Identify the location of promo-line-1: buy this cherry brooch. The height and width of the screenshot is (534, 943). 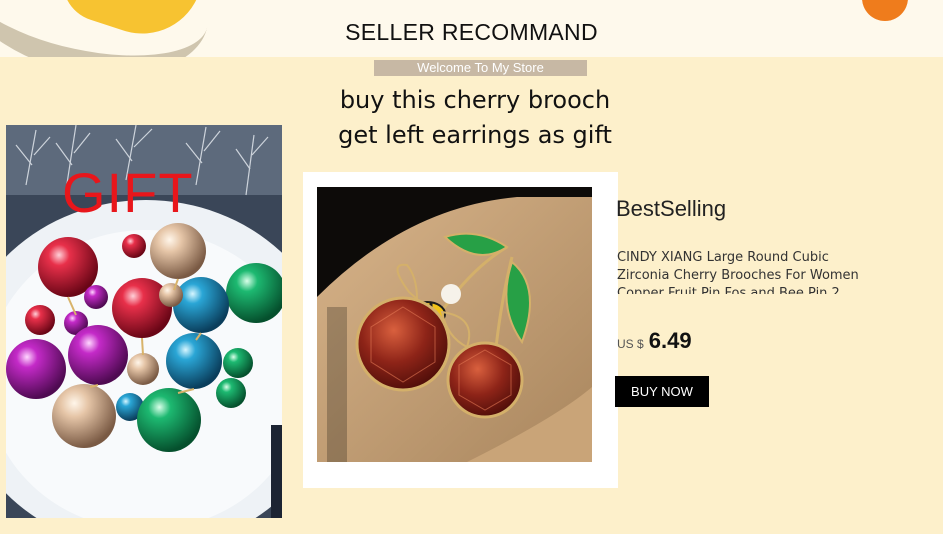
(475, 100).